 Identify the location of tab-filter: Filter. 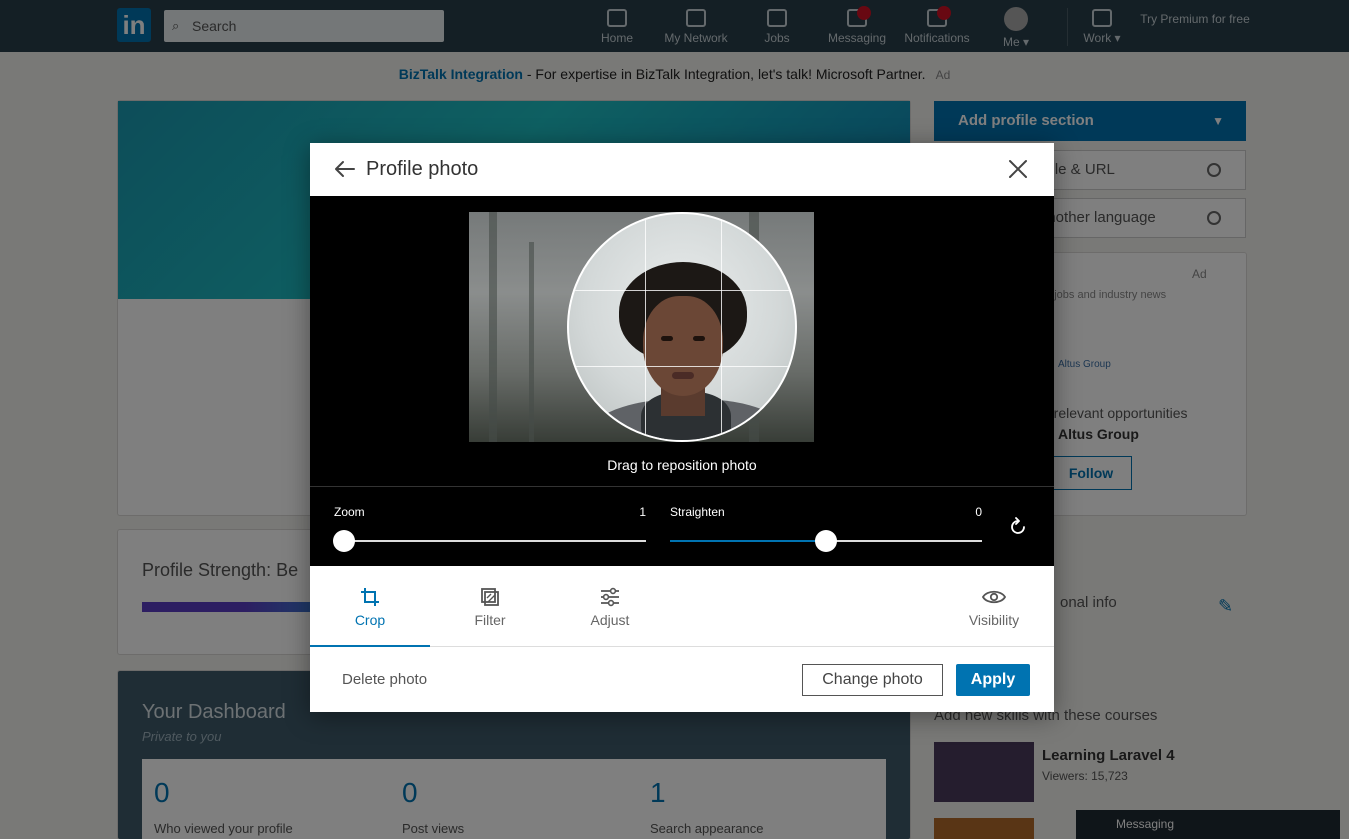
(490, 606).